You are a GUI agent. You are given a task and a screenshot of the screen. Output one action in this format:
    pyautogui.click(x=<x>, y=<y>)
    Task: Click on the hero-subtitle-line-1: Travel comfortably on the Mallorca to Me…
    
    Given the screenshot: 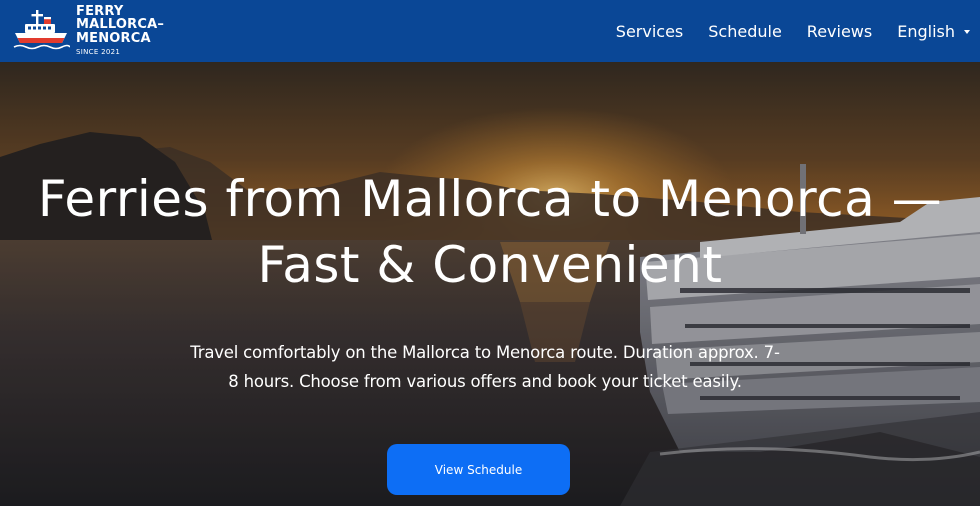 What is the action you would take?
    pyautogui.click(x=485, y=352)
    